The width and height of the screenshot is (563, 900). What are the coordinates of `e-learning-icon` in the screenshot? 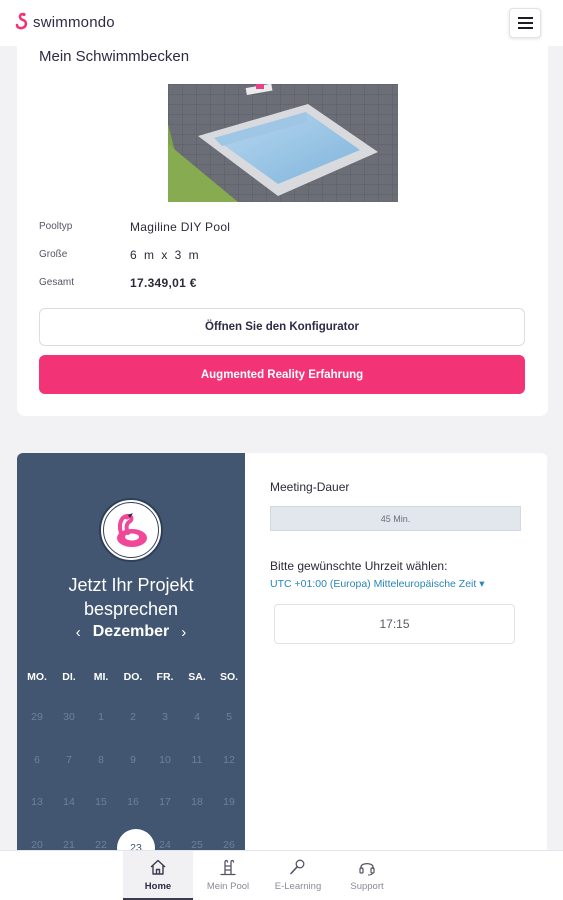 It's located at (297, 867).